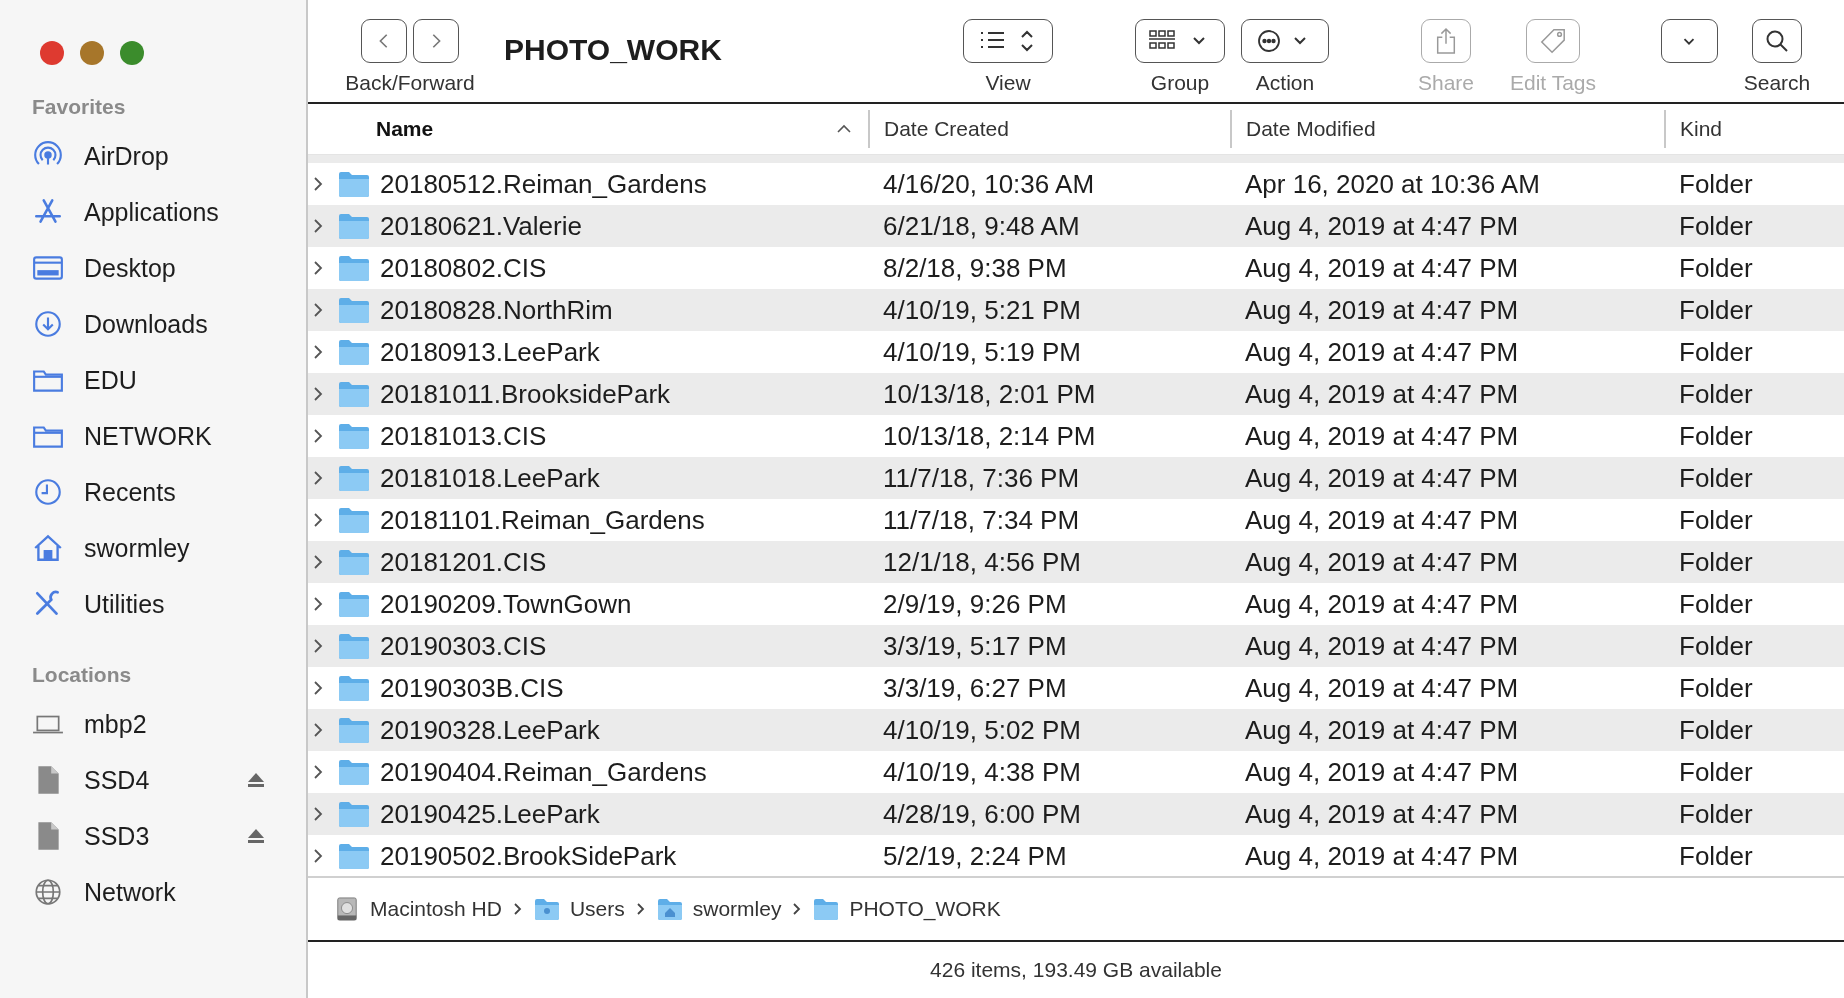 This screenshot has width=1844, height=998. Describe the element at coordinates (546, 909) in the screenshot. I see `user-folder-icon` at that location.